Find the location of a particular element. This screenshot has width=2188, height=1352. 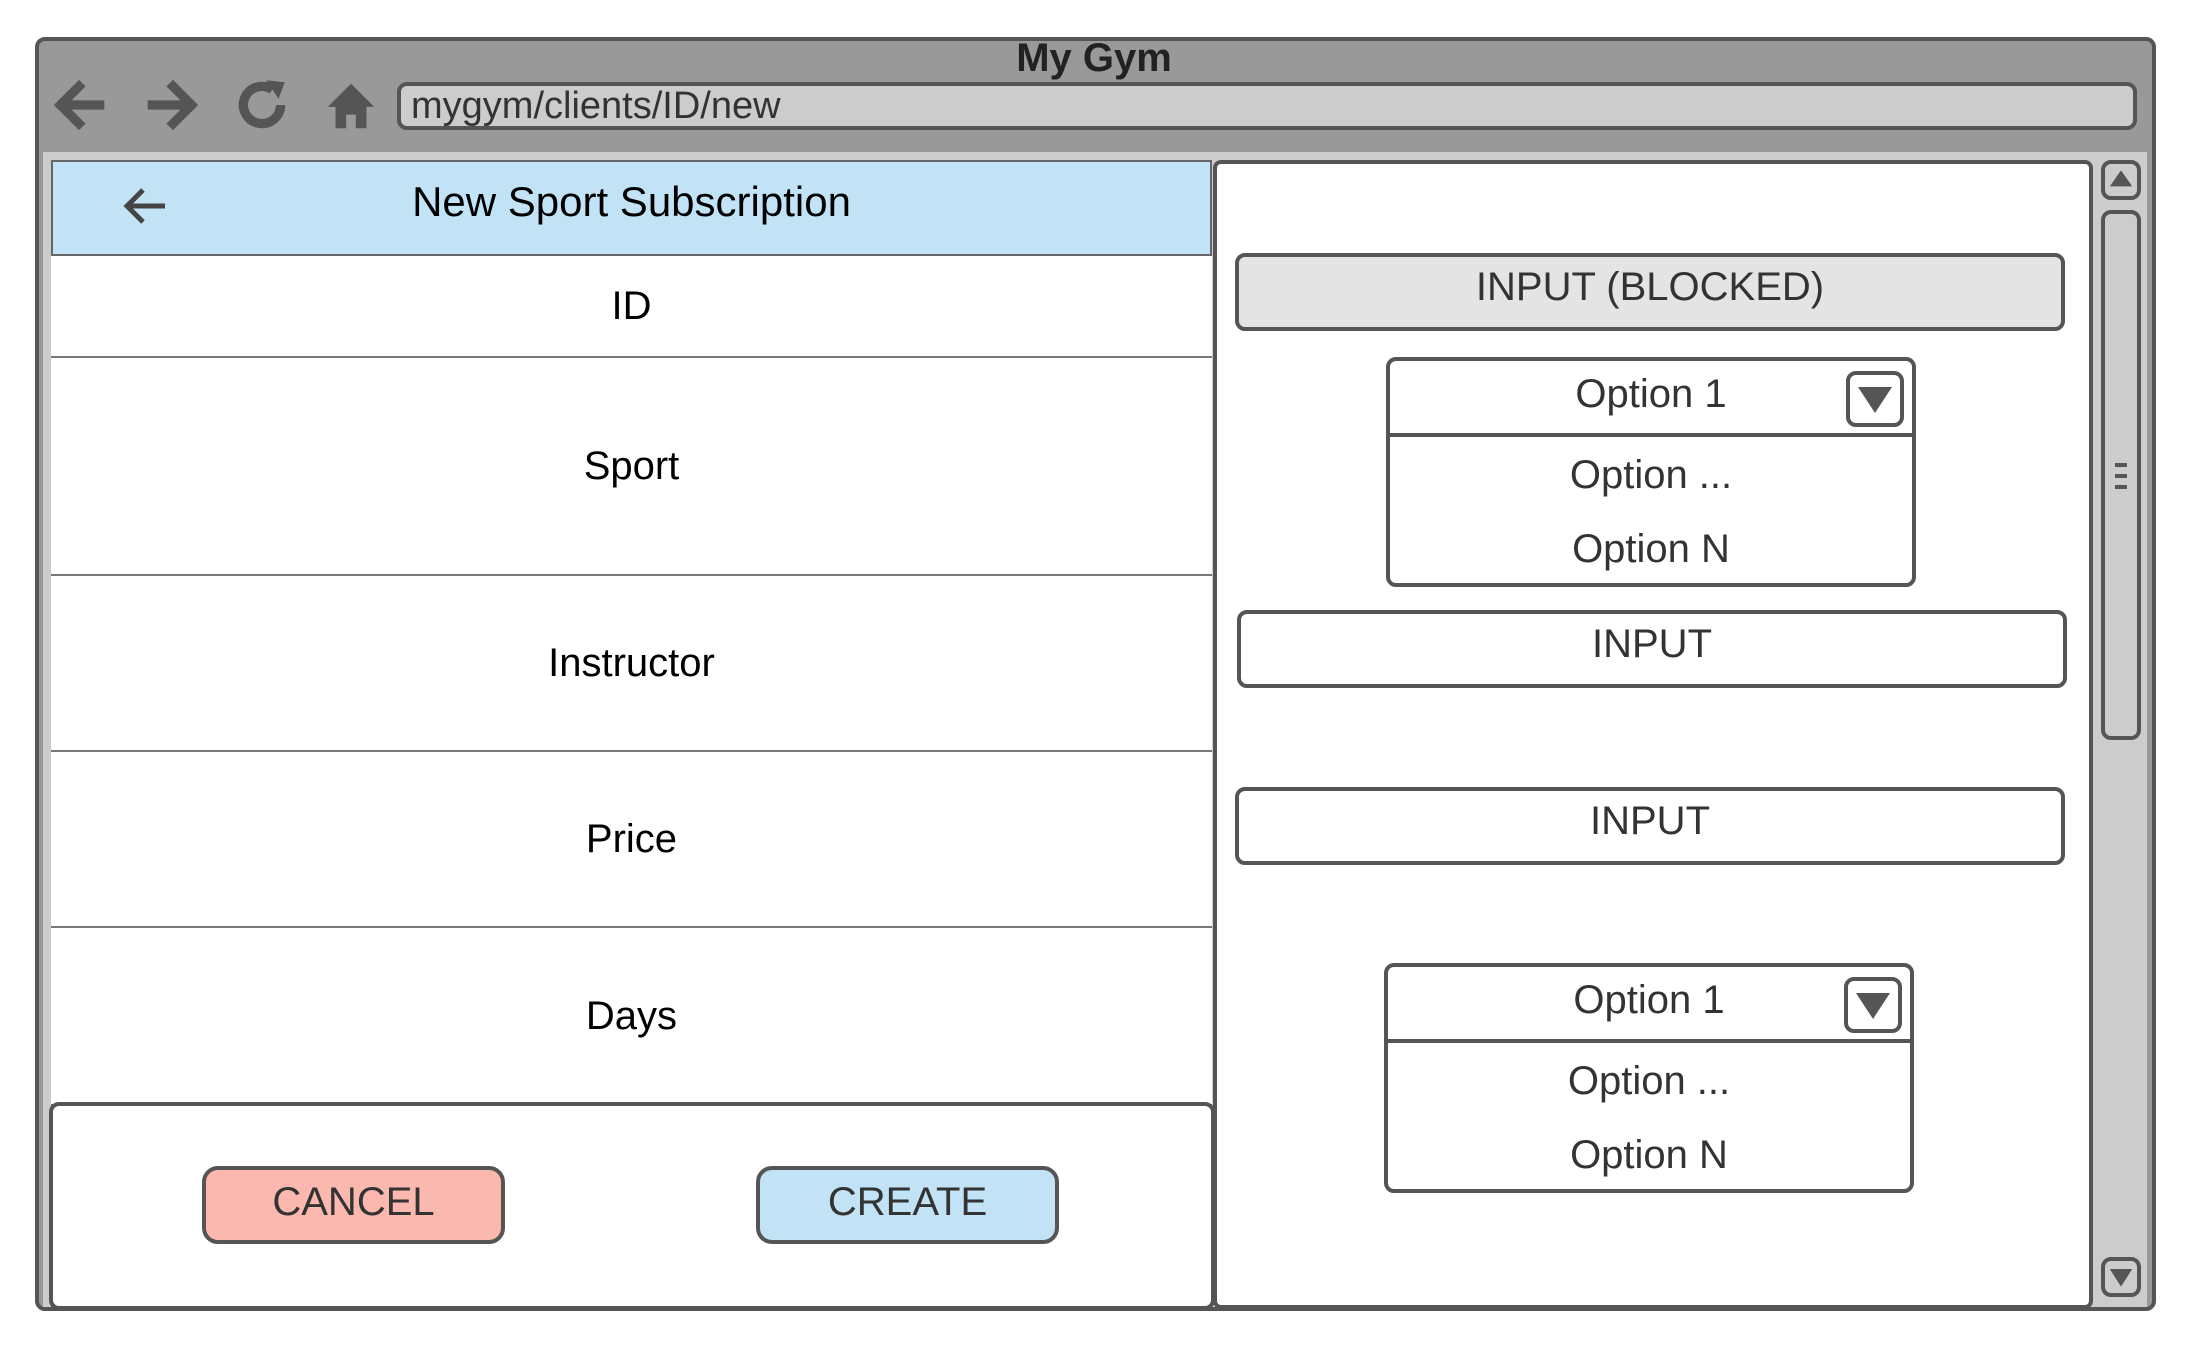

home-icon is located at coordinates (351, 105).